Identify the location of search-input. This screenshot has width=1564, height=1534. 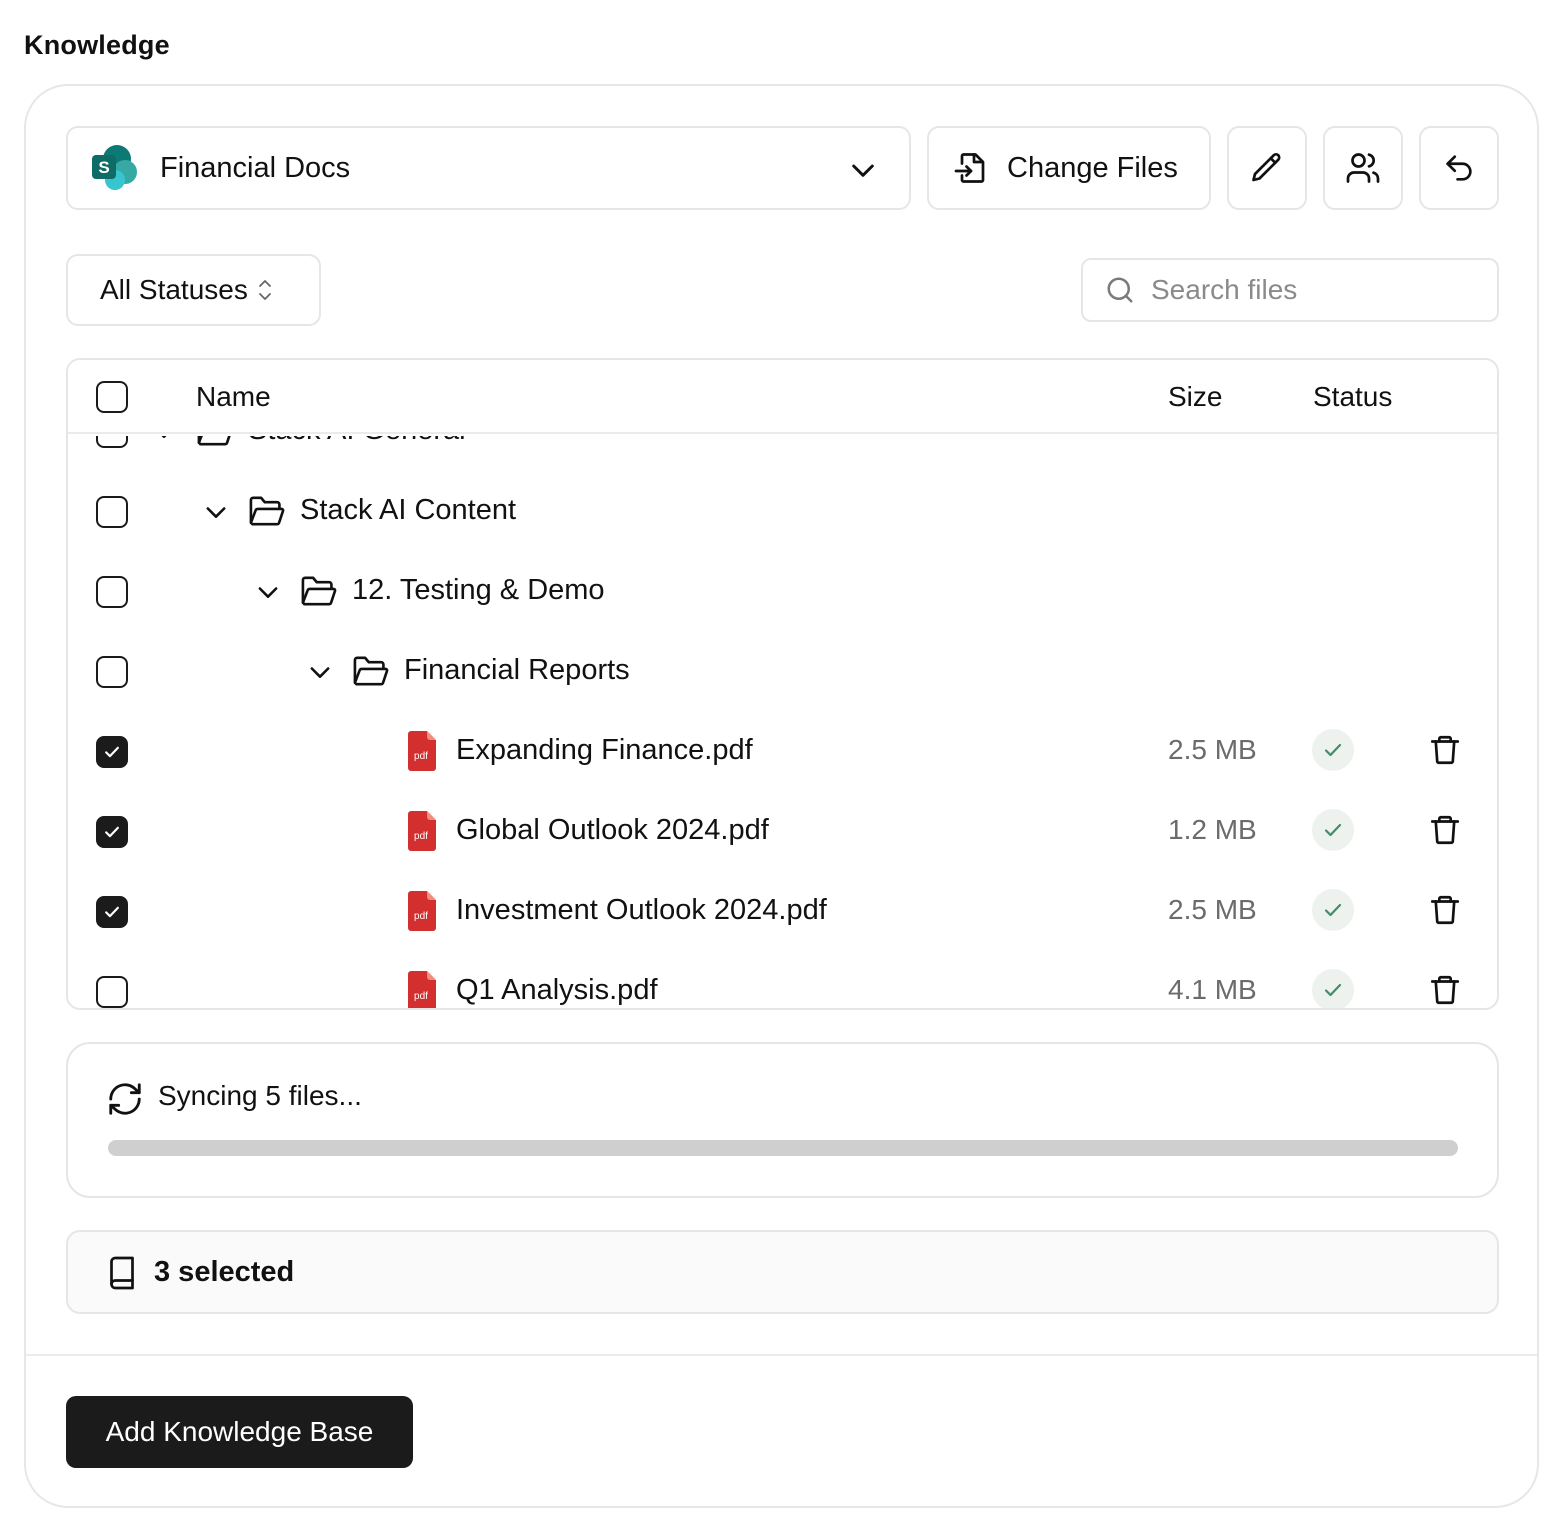
(1311, 290).